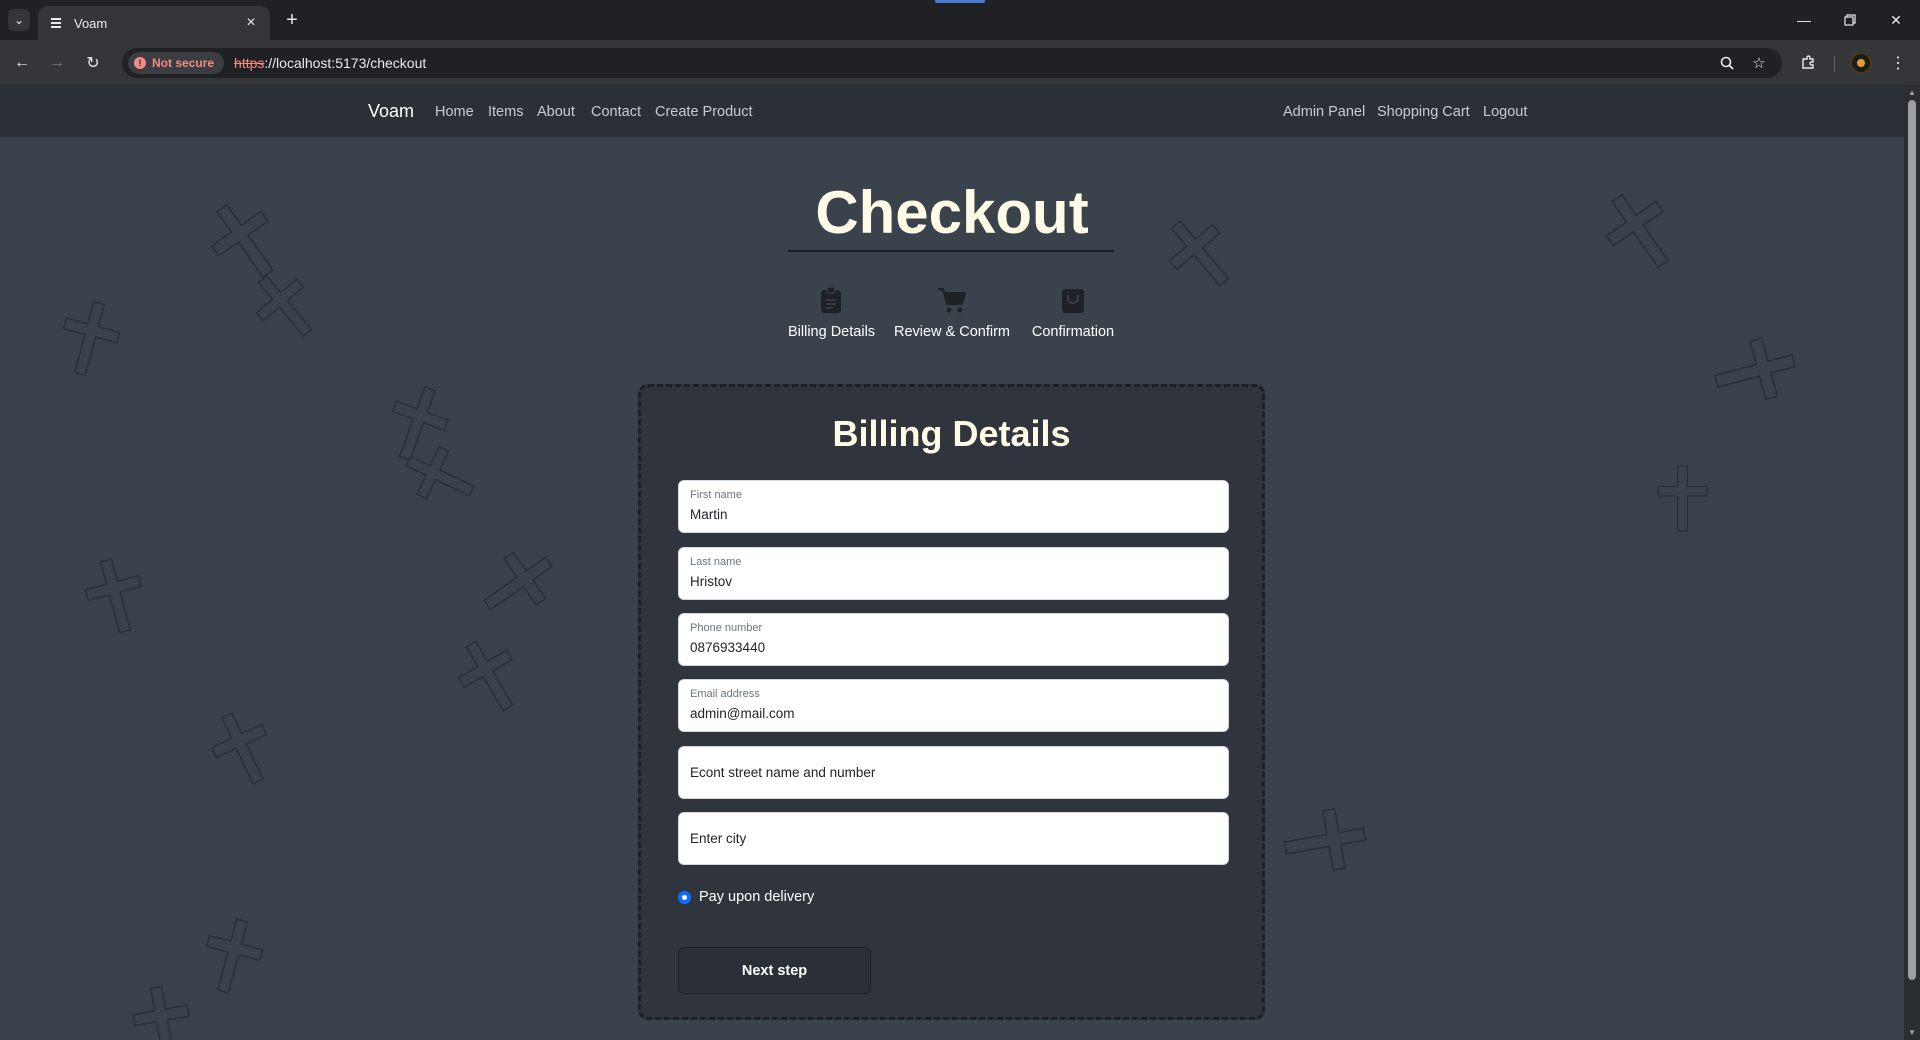  I want to click on nav-link-home: Home, so click(454, 112).